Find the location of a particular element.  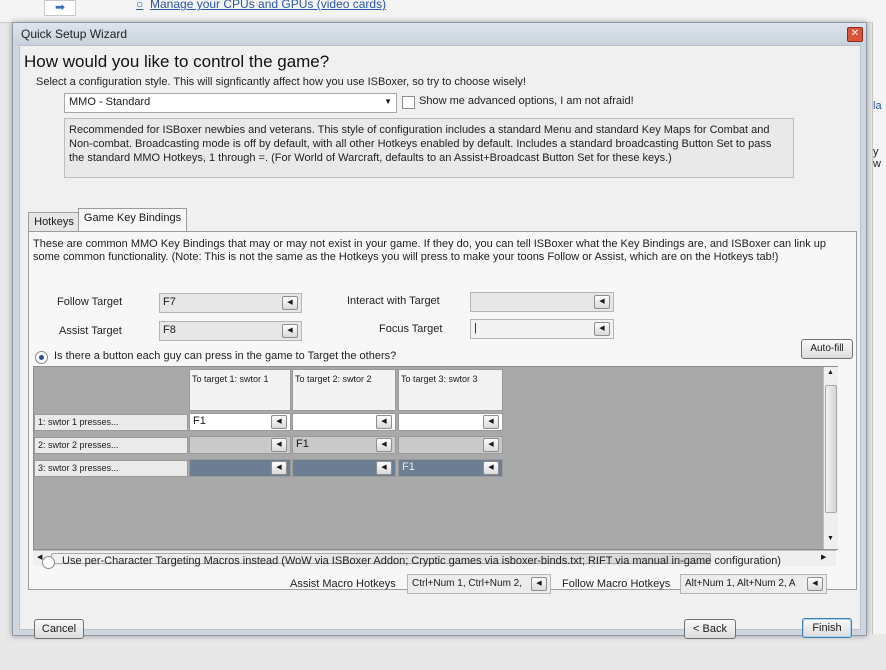

dropdown-arrow-icon: ▼ is located at coordinates (388, 101).